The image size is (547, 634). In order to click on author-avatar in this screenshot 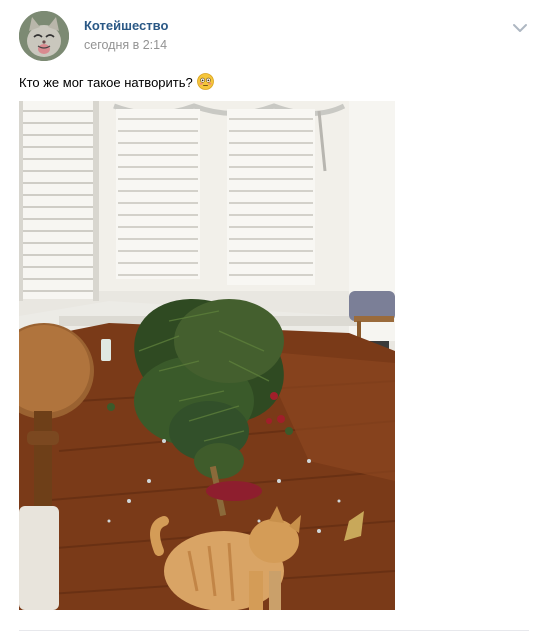, I will do `click(44, 36)`.